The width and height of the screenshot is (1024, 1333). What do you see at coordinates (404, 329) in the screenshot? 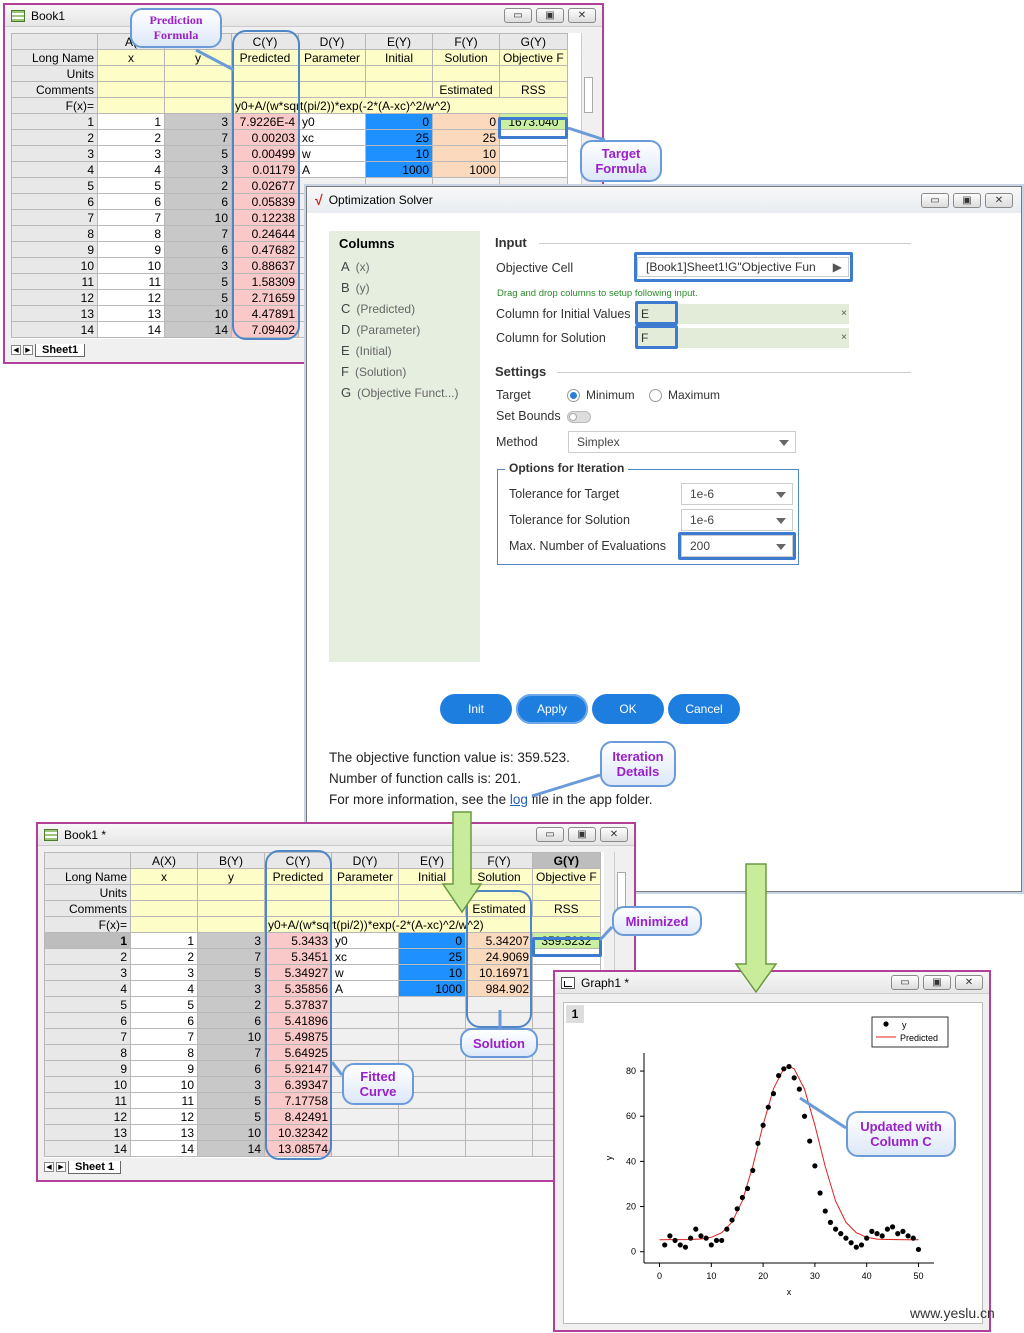
I see `column-item-d: D (Parameter)` at bounding box center [404, 329].